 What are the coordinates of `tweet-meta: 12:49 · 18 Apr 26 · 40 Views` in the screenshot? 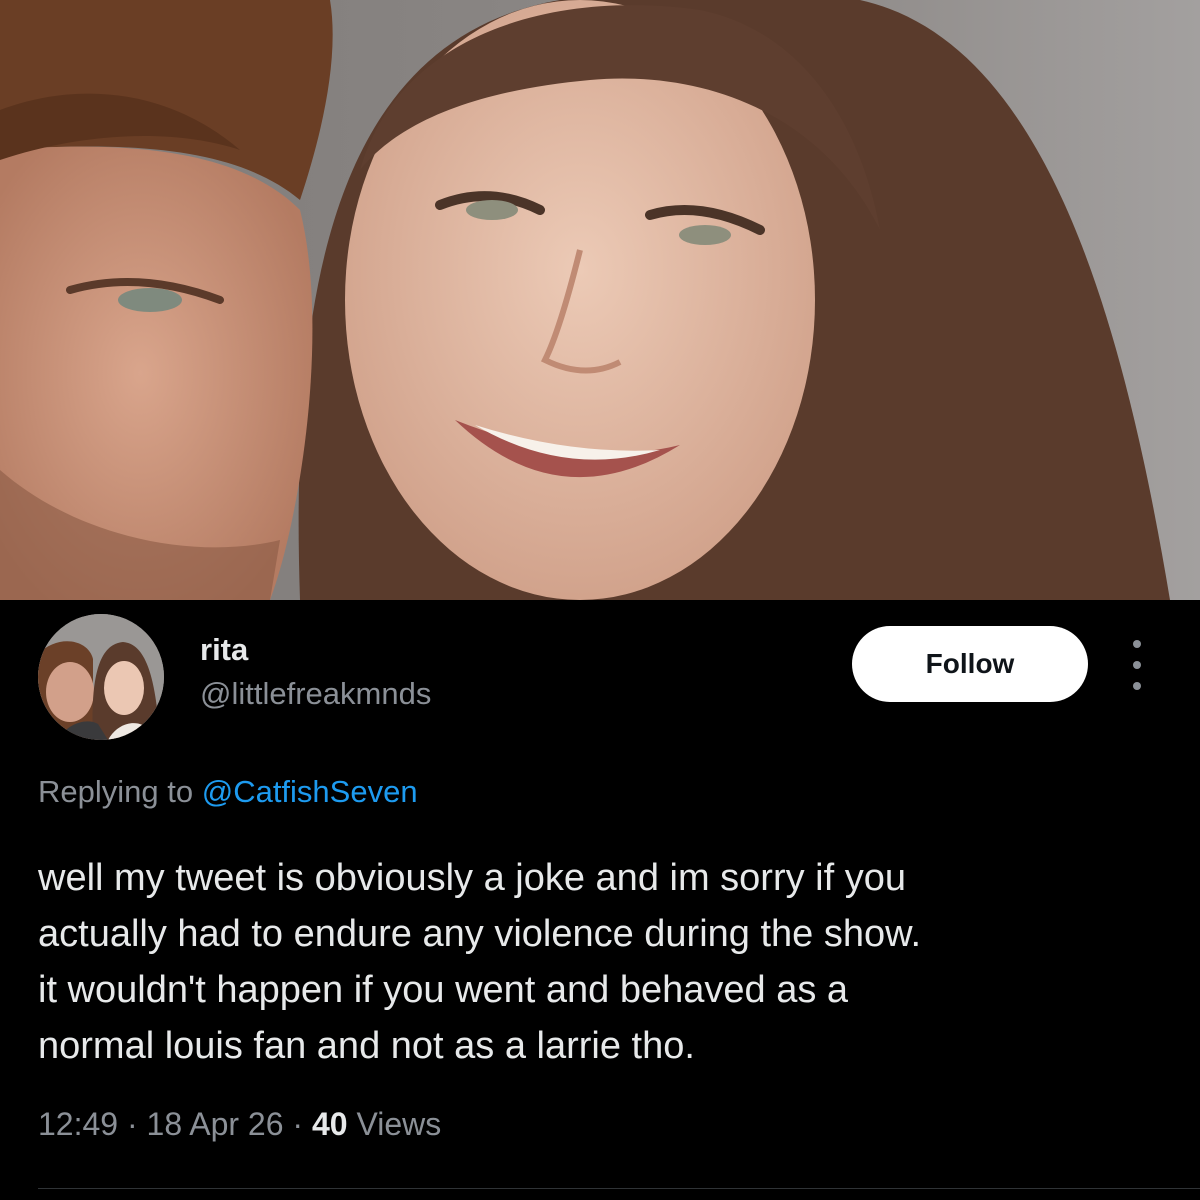 It's located at (239, 1124).